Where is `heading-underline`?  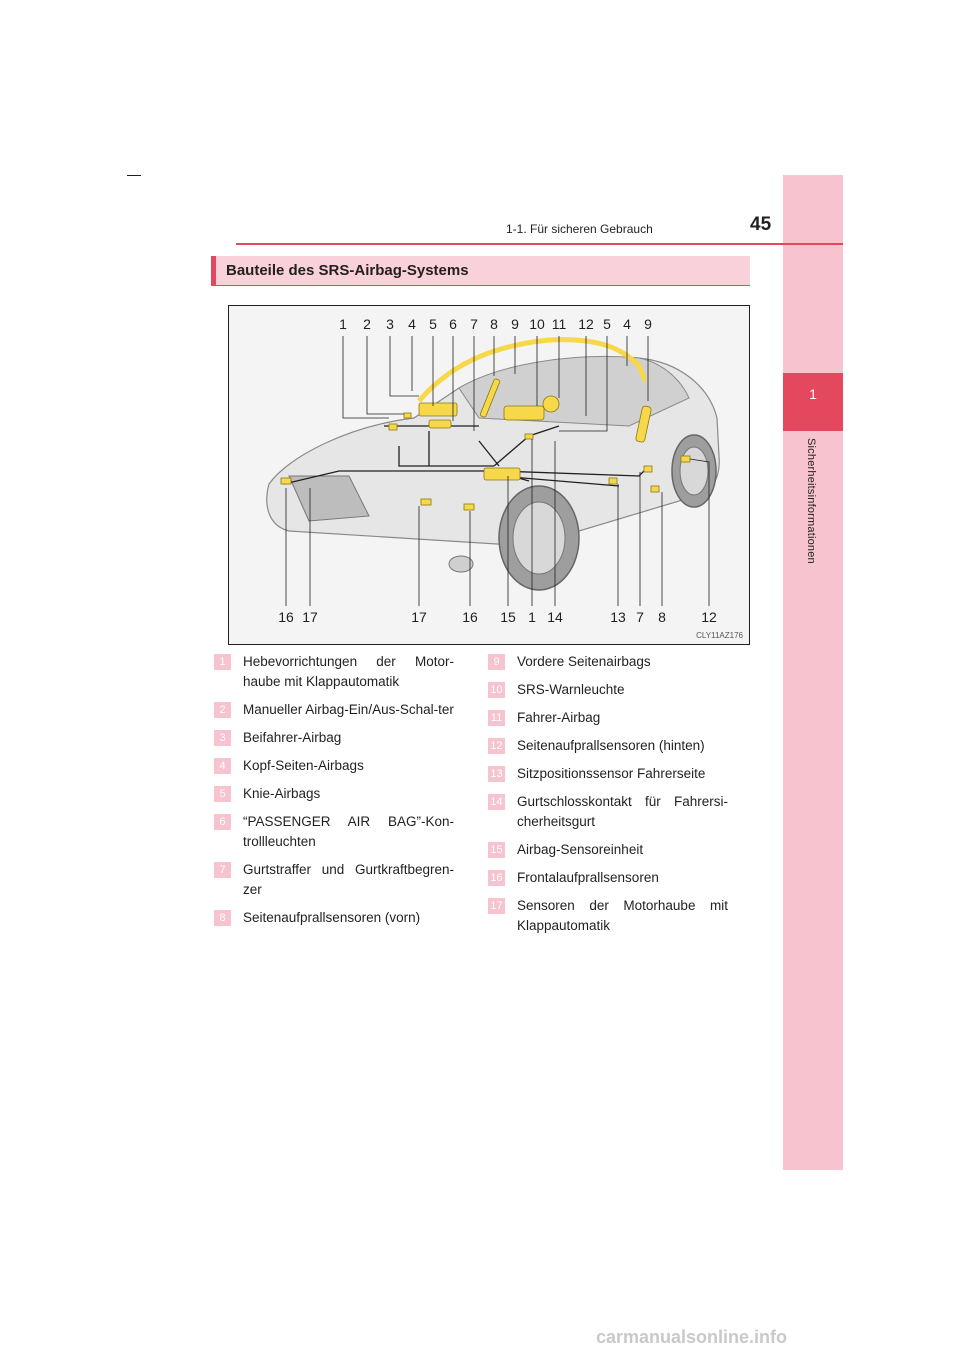 heading-underline is located at coordinates (480, 285).